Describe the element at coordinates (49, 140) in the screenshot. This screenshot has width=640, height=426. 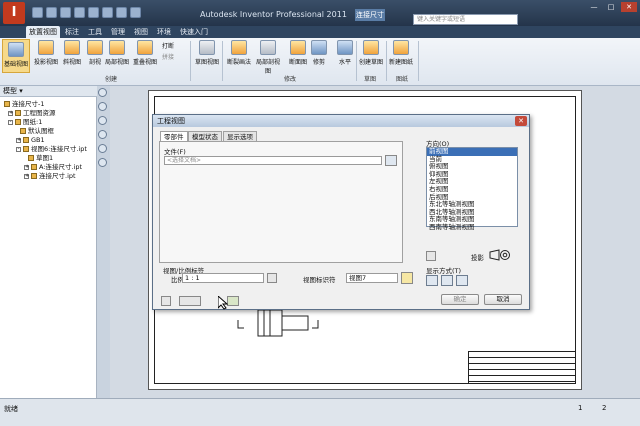
I see `tree-item-title-block: + GB1` at that location.